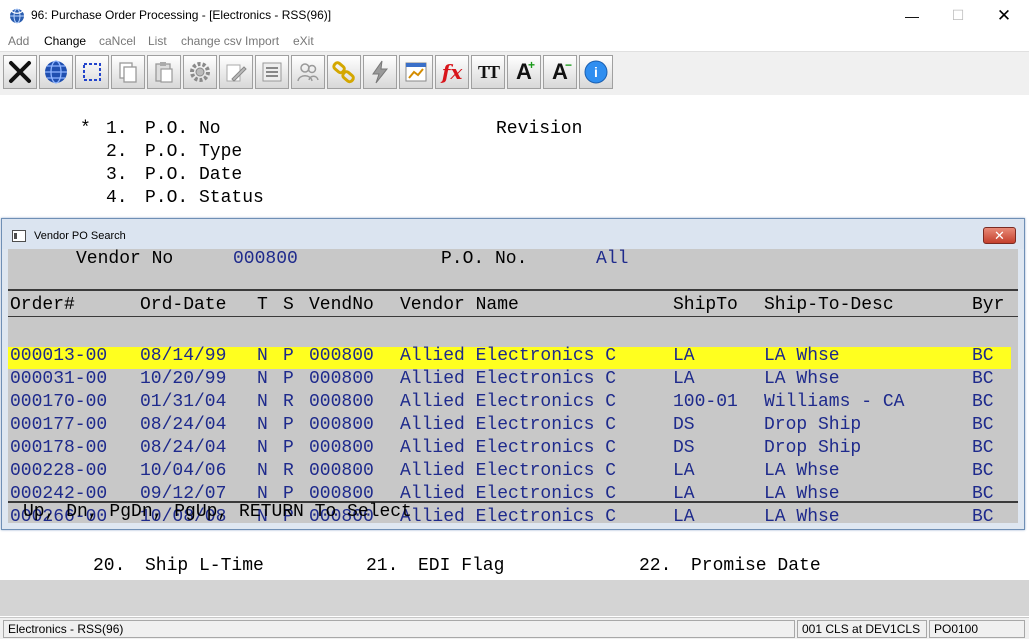 This screenshot has width=1029, height=639. Describe the element at coordinates (236, 72) in the screenshot. I see `edit-button` at that location.